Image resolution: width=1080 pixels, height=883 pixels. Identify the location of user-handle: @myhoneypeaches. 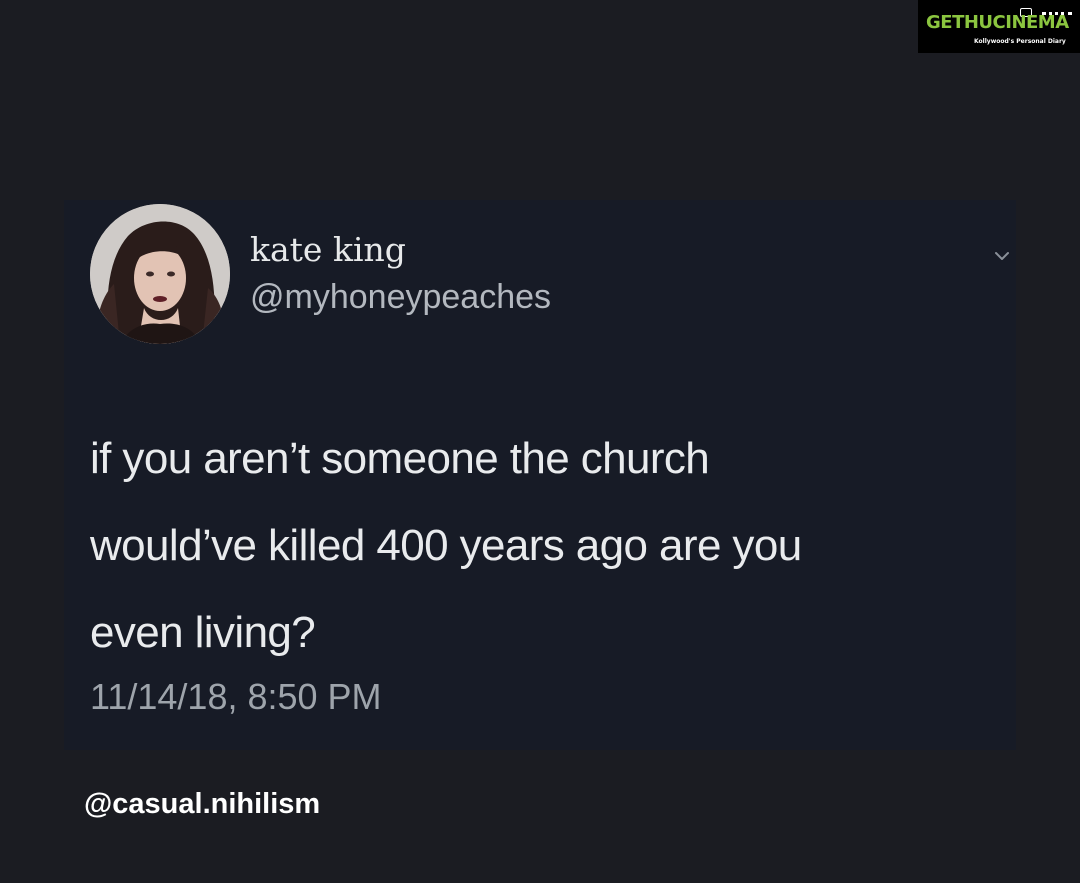
(400, 297).